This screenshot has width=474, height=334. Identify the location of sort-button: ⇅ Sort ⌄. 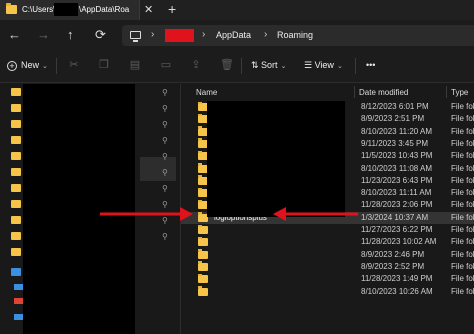
(268, 65).